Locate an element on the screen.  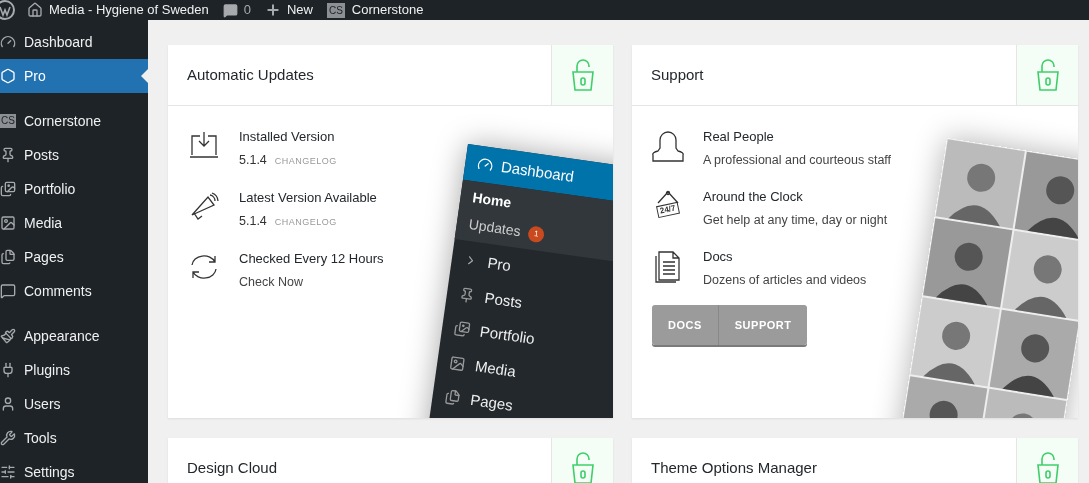
check-now-link: Check Now is located at coordinates (311, 282).